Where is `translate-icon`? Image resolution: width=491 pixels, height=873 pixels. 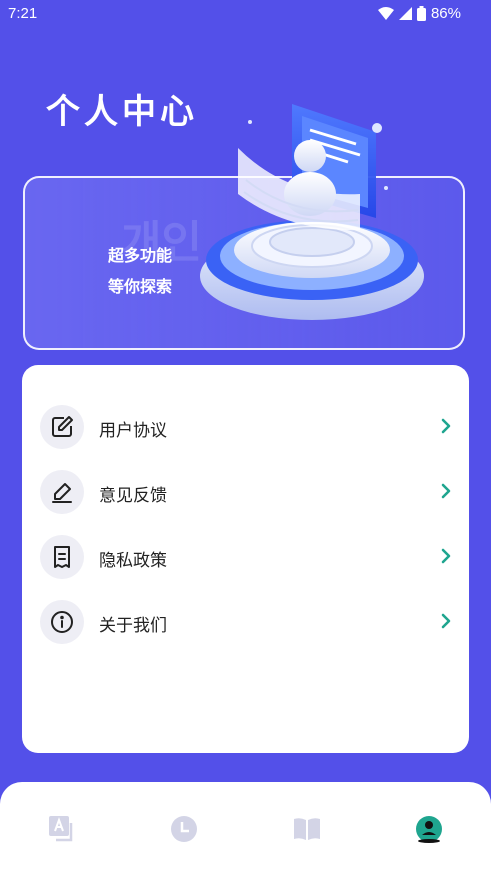 translate-icon is located at coordinates (61, 829).